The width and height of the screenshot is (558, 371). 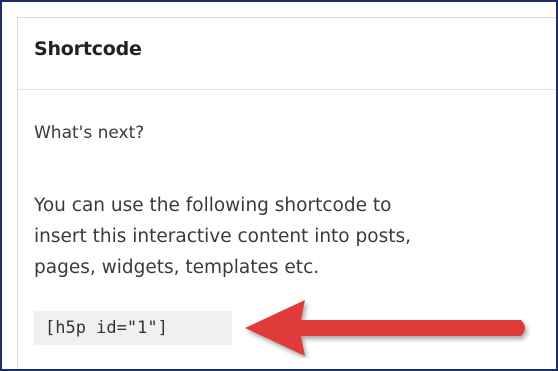 I want to click on arrow-shape, so click(x=385, y=328).